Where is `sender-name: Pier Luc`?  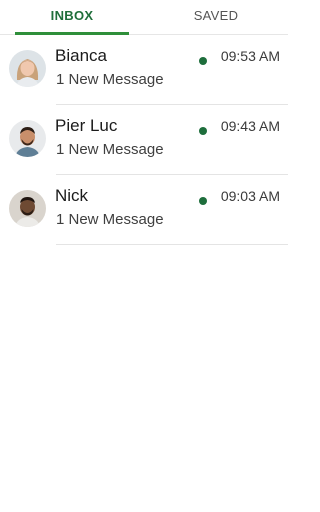 sender-name: Pier Luc is located at coordinates (86, 125).